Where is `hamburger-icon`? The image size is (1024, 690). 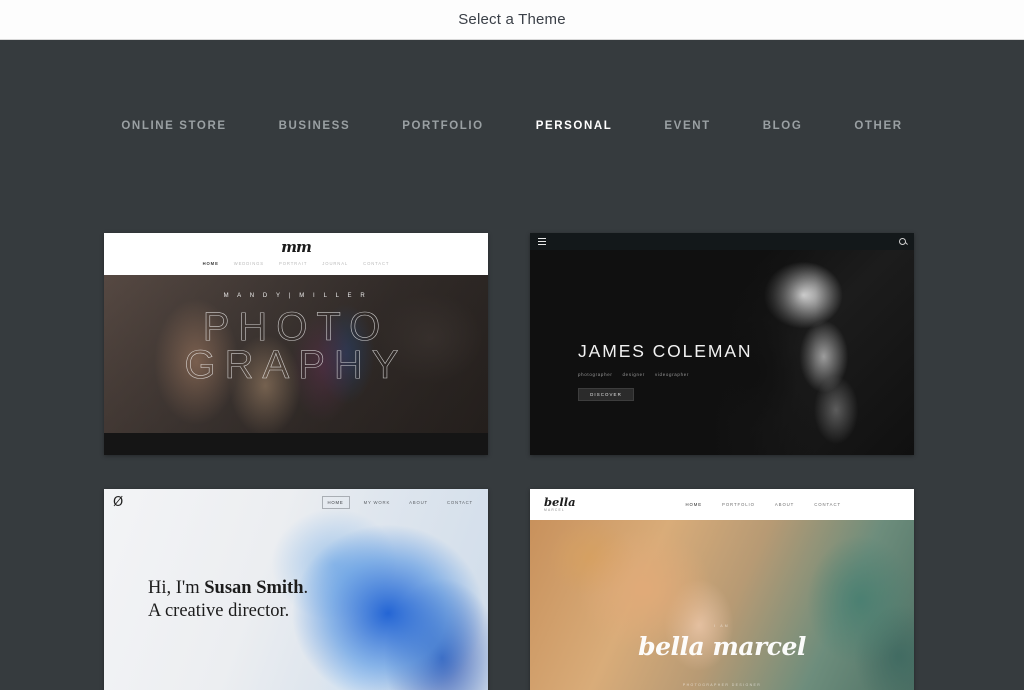 hamburger-icon is located at coordinates (542, 241).